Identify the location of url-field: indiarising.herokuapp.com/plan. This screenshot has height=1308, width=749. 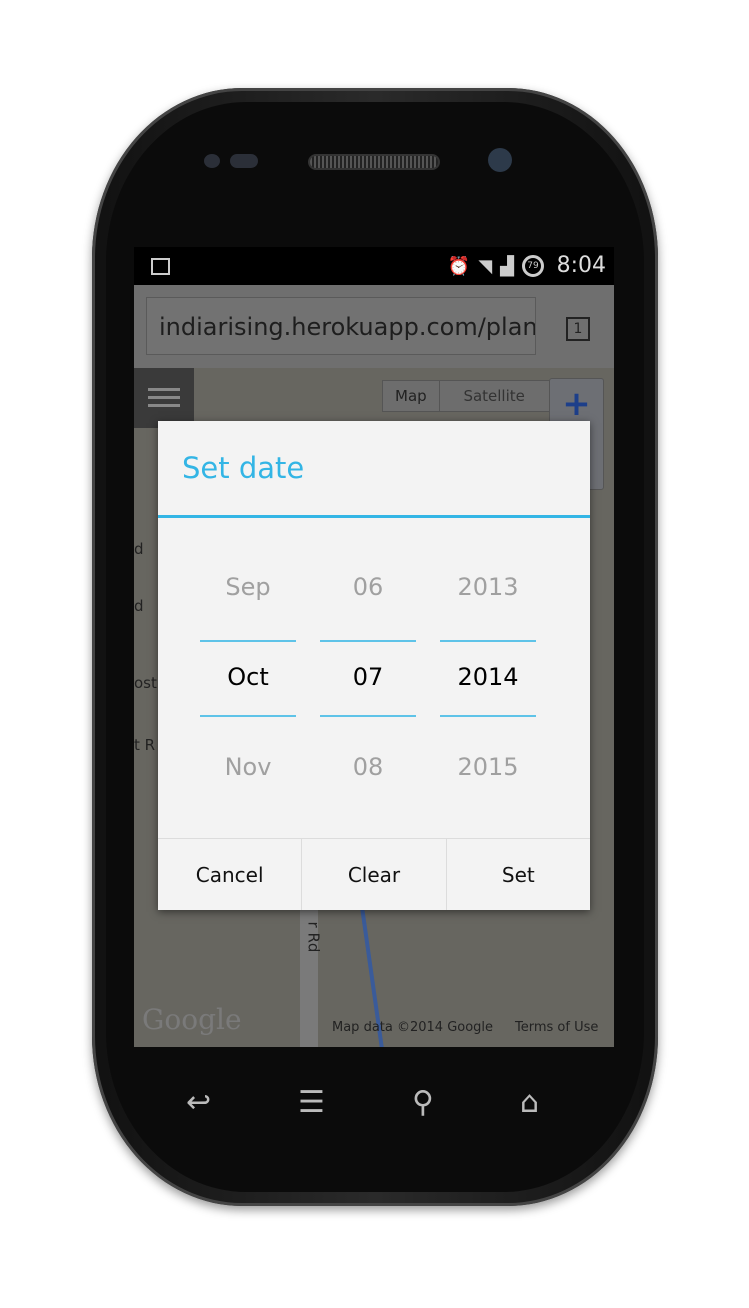
(341, 326).